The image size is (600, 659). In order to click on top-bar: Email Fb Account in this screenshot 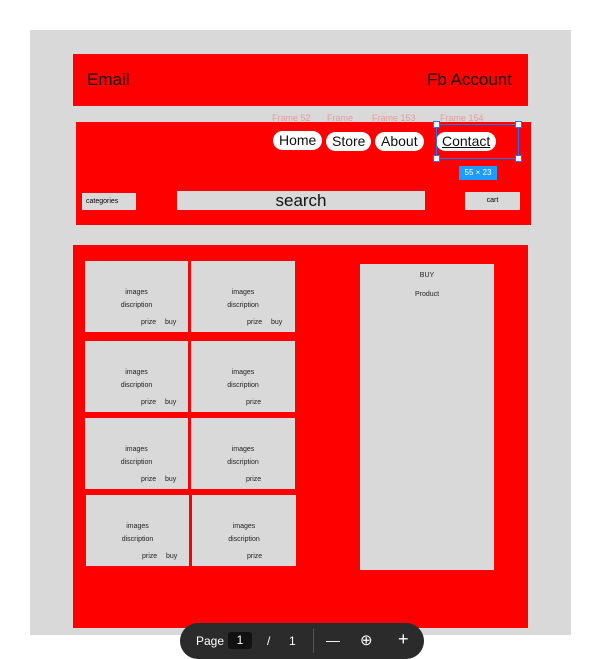, I will do `click(300, 80)`.